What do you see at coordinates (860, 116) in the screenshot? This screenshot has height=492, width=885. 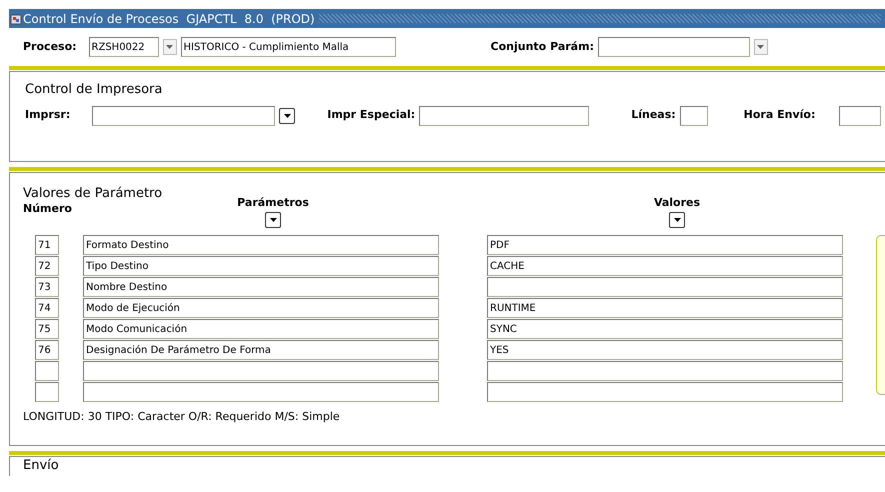 I see `send-time-field` at bounding box center [860, 116].